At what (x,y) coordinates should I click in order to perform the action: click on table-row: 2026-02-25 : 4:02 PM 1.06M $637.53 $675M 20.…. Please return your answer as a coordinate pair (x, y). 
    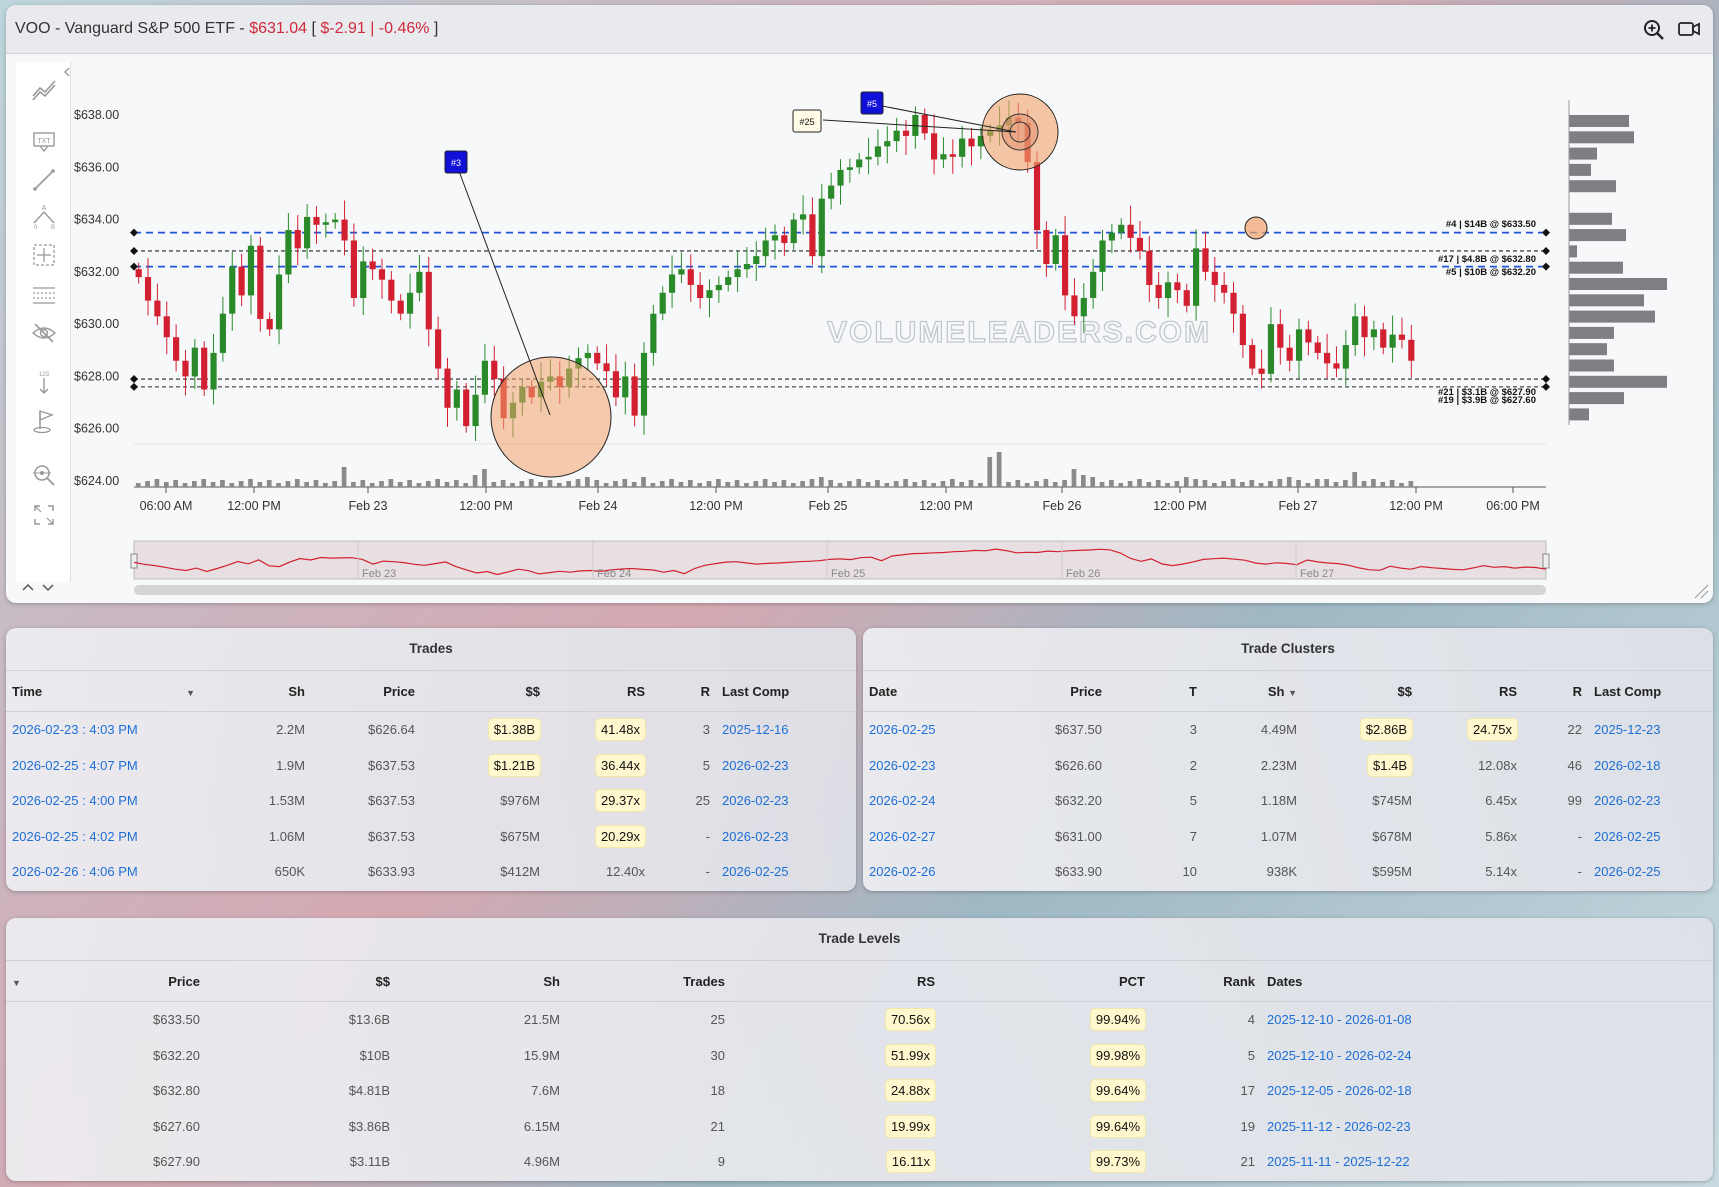
    Looking at the image, I should click on (431, 837).